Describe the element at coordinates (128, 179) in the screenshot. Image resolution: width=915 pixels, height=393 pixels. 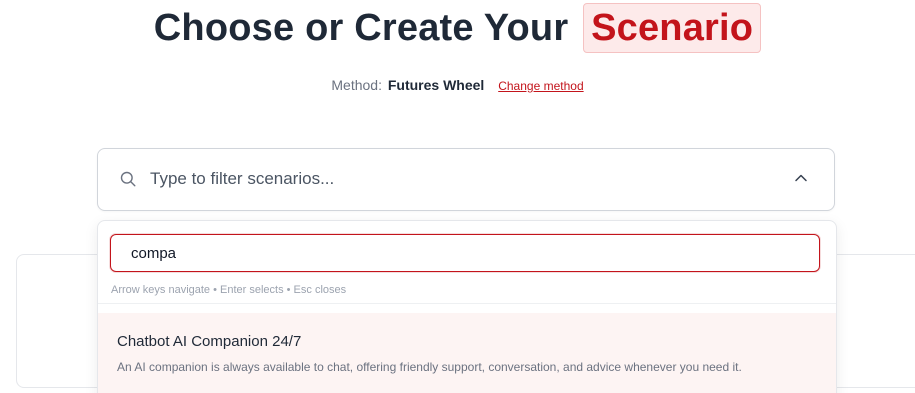
I see `search-icon` at that location.